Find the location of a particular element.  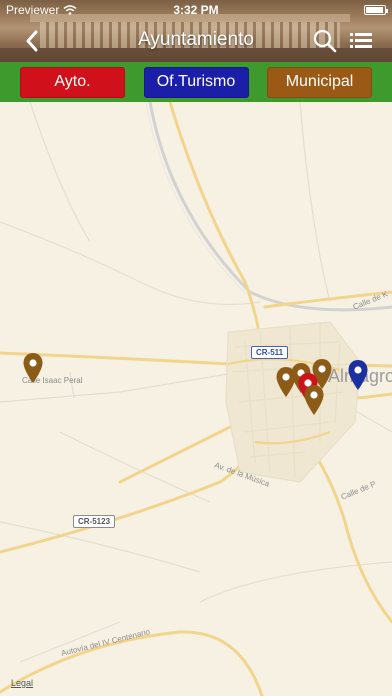

status-time: 3:32 PM is located at coordinates (196, 10).